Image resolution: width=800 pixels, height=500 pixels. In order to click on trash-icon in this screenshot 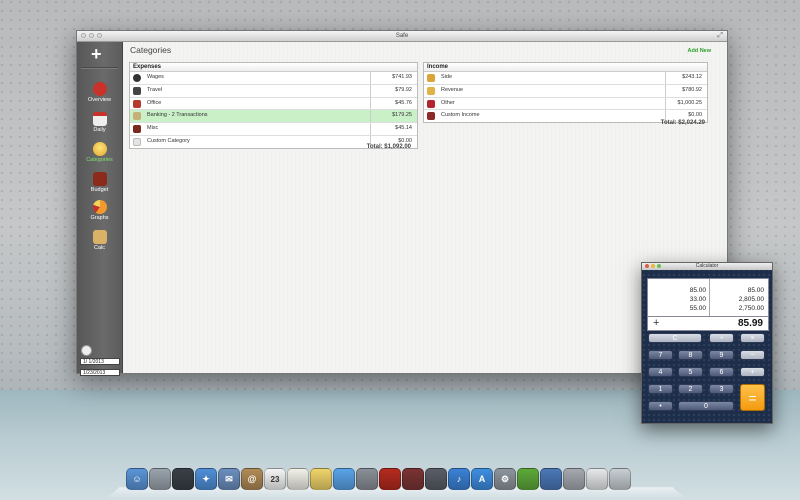, I will do `click(620, 479)`.